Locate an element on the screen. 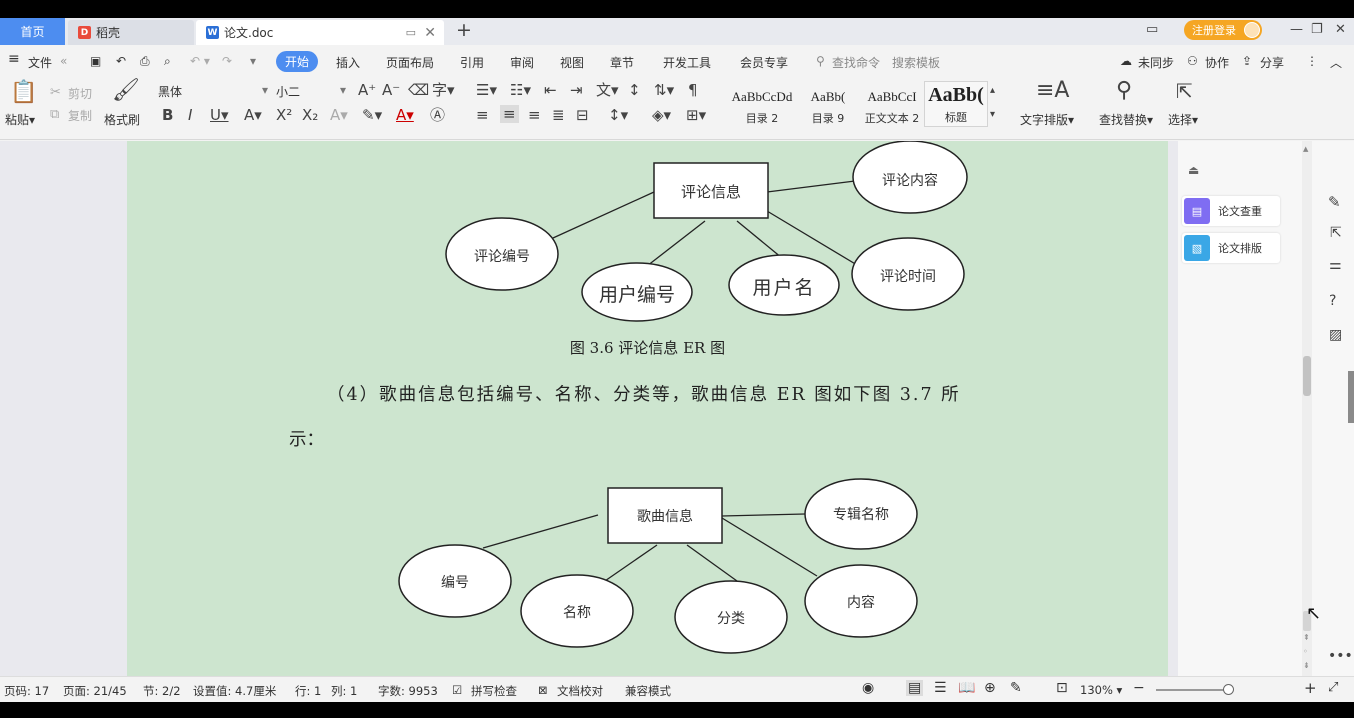 The width and height of the screenshot is (1354, 718). fit-page-icon: ⊡ is located at coordinates (1062, 688).